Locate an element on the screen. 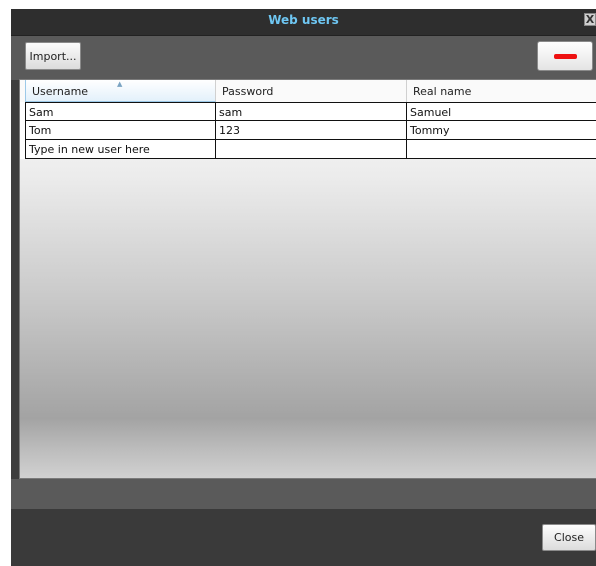  new-user-row: Type in new user here is located at coordinates (308, 149).